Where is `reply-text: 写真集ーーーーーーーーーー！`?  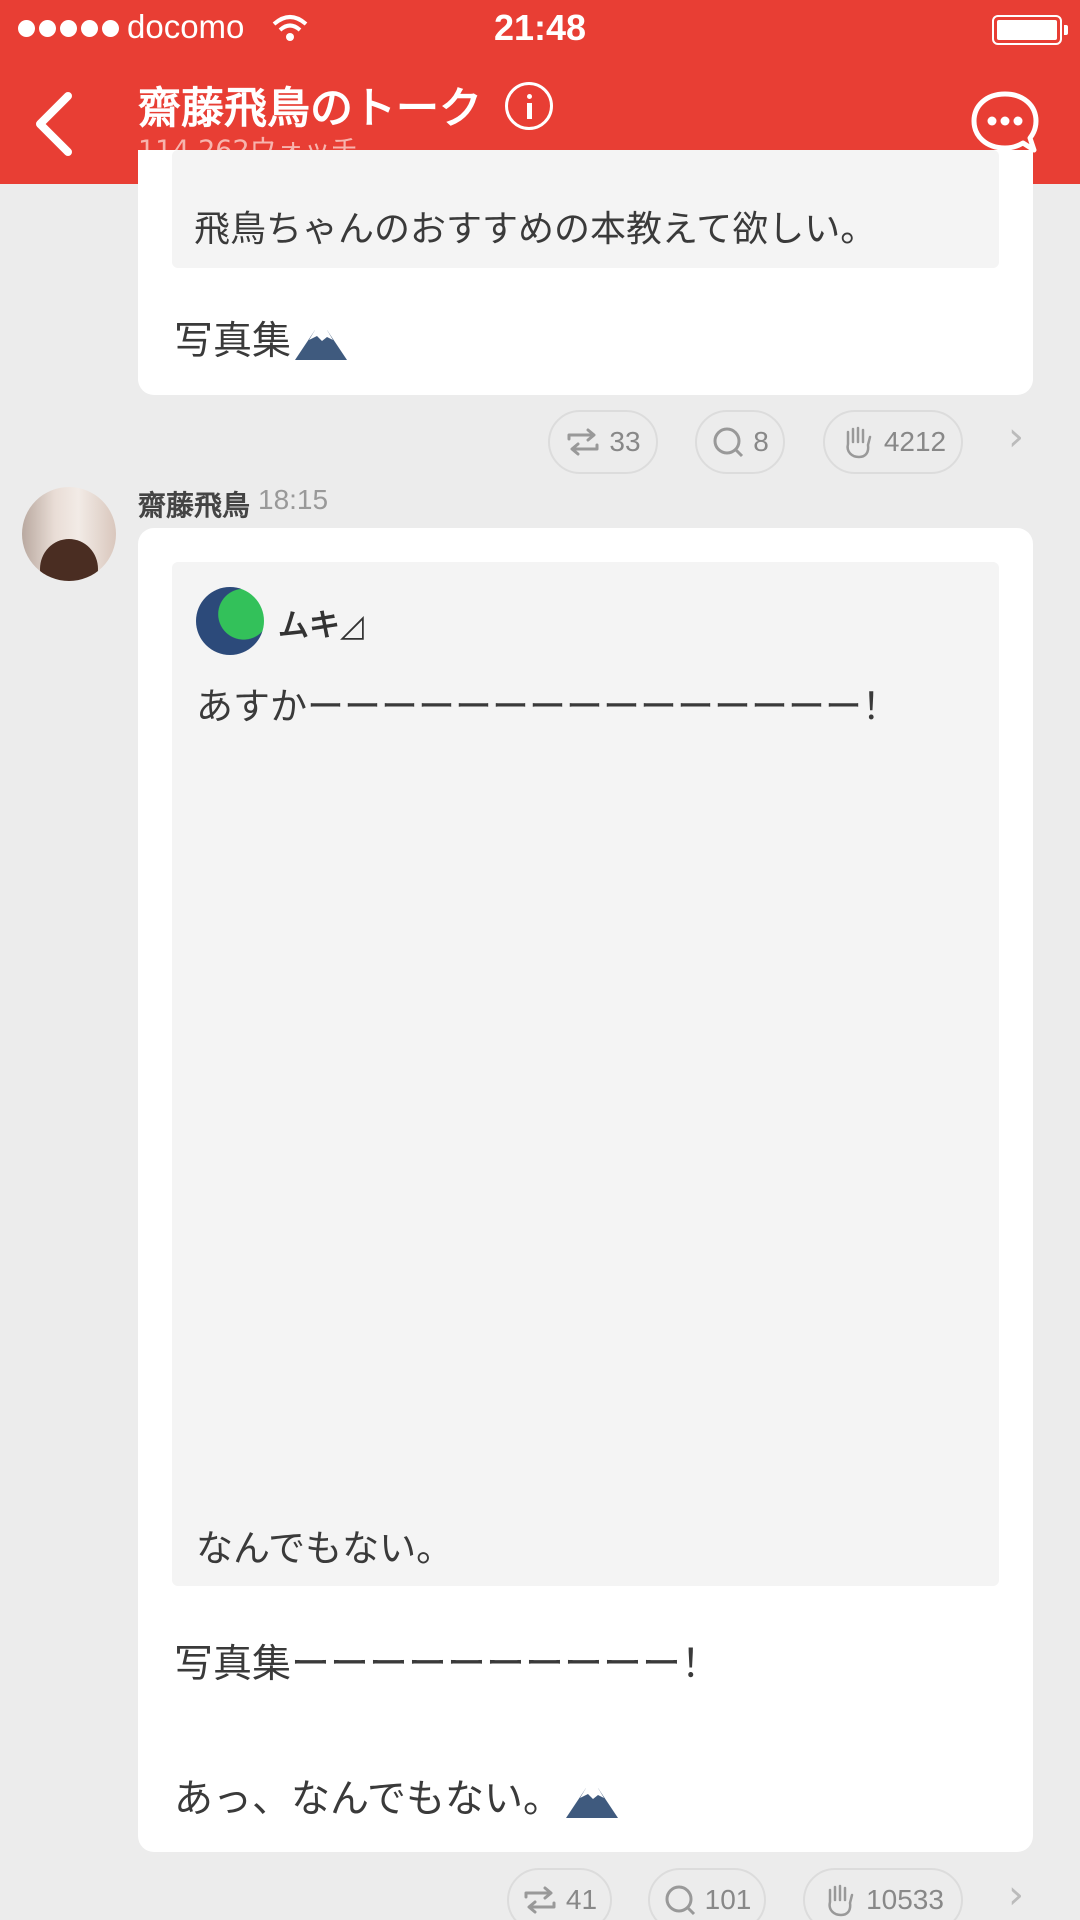
reply-text: 写真集ーーーーーーーーーー！ is located at coordinates (447, 1664).